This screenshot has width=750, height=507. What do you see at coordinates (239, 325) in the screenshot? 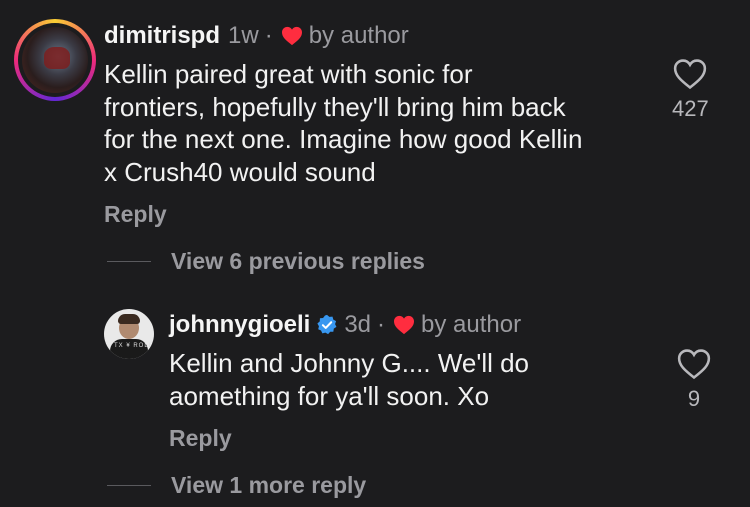
I see `replier-username: johnnygioeli` at bounding box center [239, 325].